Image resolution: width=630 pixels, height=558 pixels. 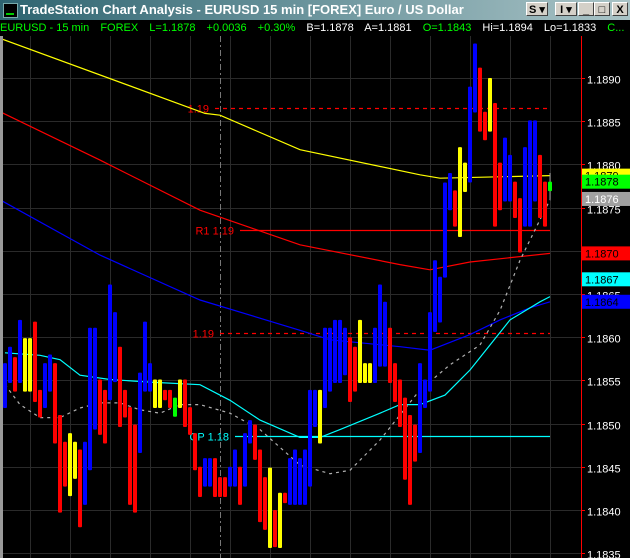 What do you see at coordinates (570, 28) in the screenshot?
I see `low-price: Lo=1.1833` at bounding box center [570, 28].